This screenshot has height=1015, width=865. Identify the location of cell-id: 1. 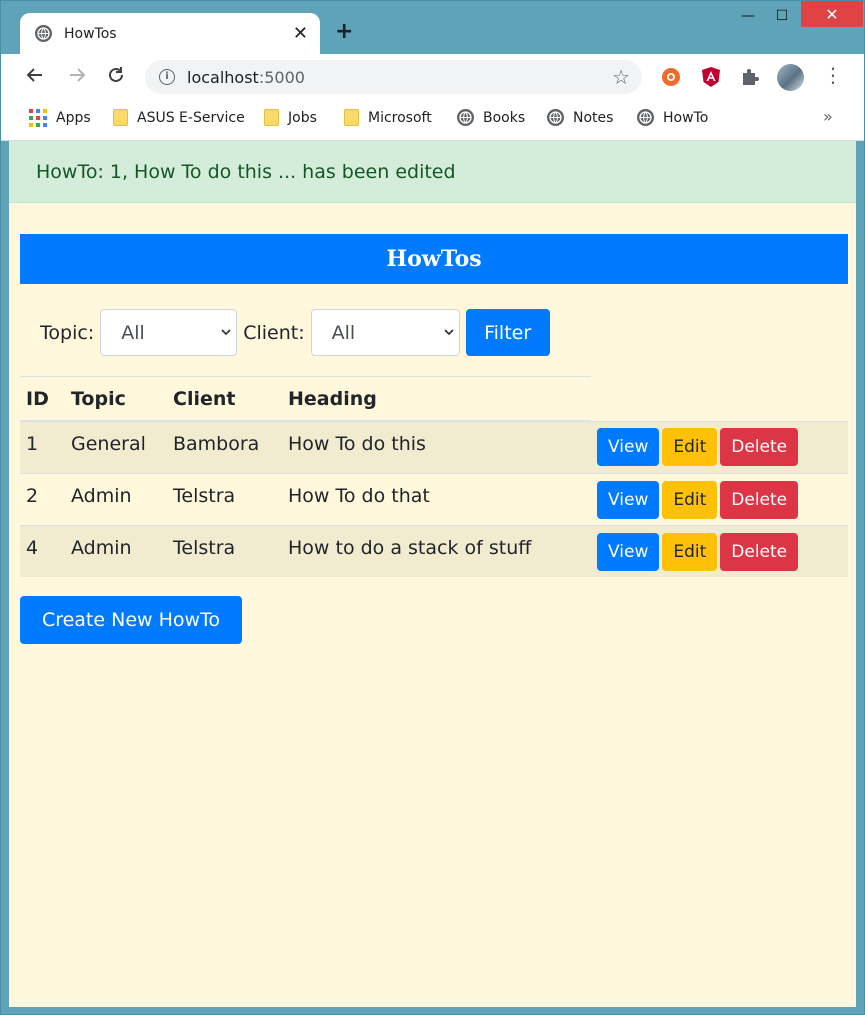
(42, 447).